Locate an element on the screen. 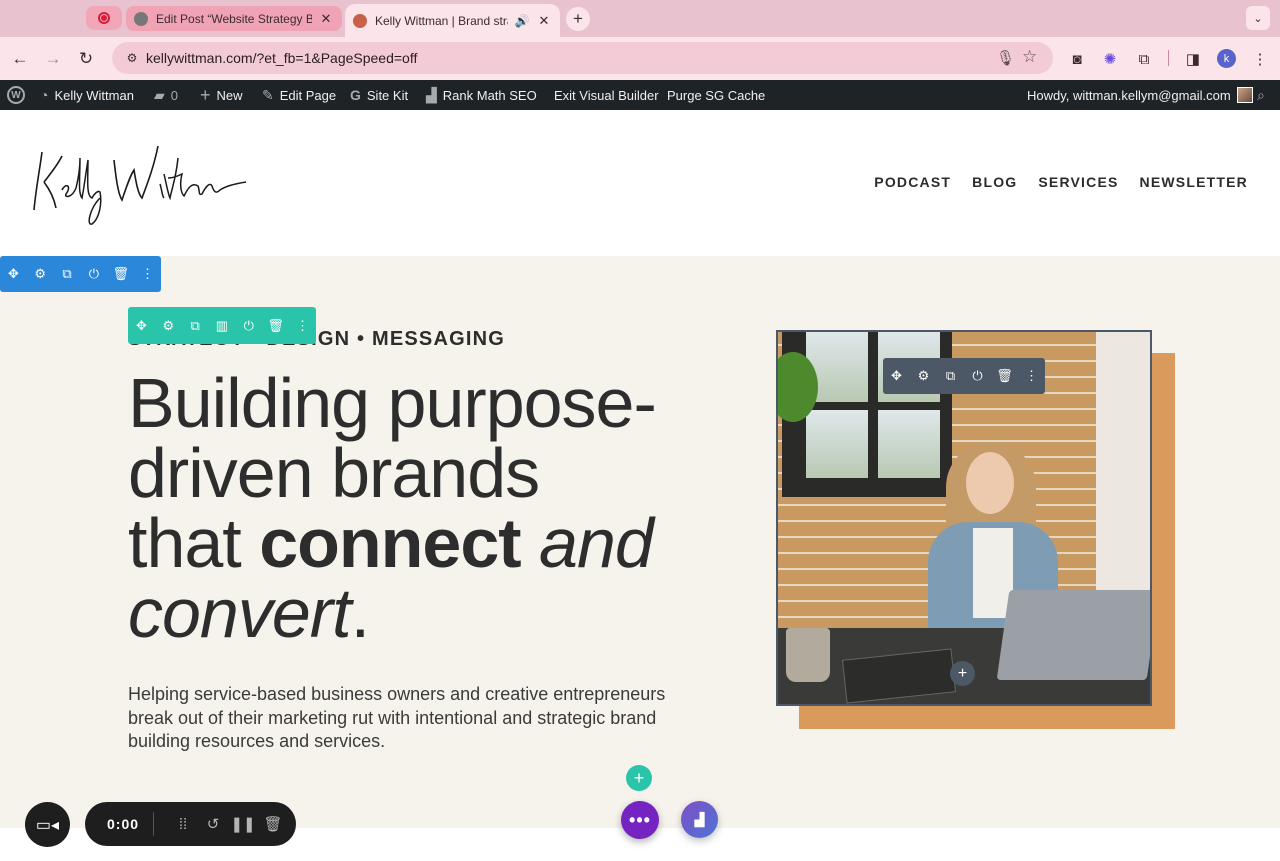 Image resolution: width=1280 pixels, height=861 pixels. record-icon is located at coordinates (104, 18).